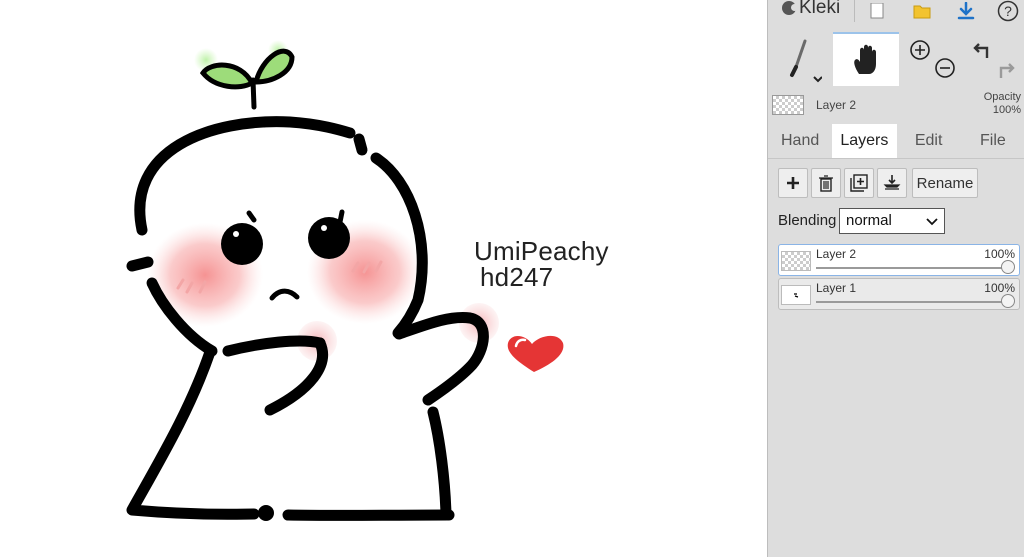  I want to click on current-layer-opacity: Opacity 100%, so click(1002, 104).